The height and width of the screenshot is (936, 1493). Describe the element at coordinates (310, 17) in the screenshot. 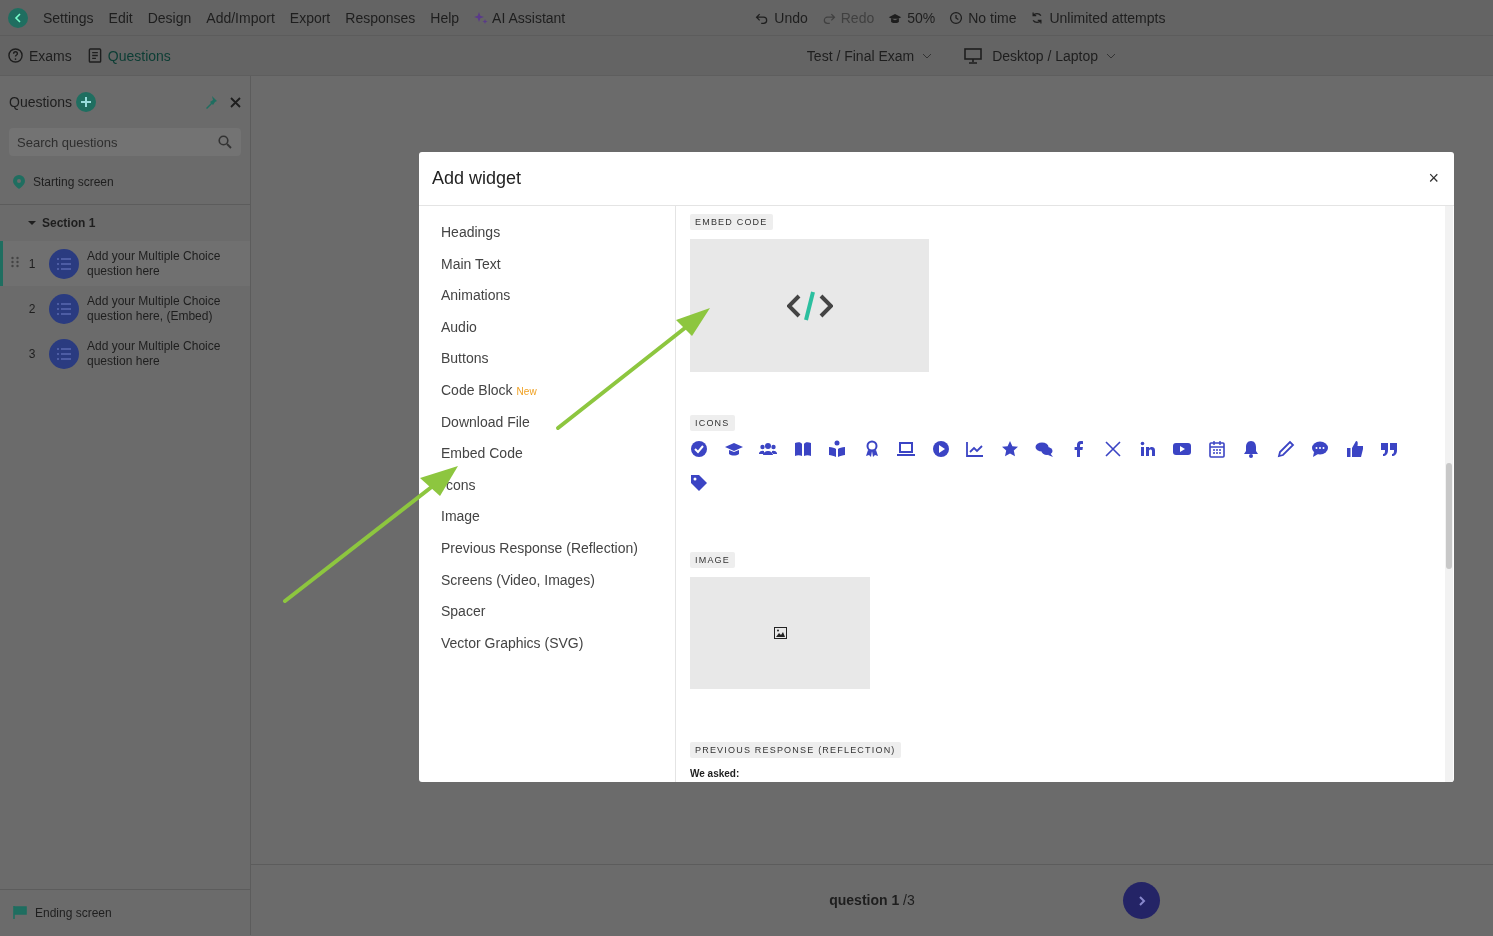

I see `menu-item: Export` at that location.